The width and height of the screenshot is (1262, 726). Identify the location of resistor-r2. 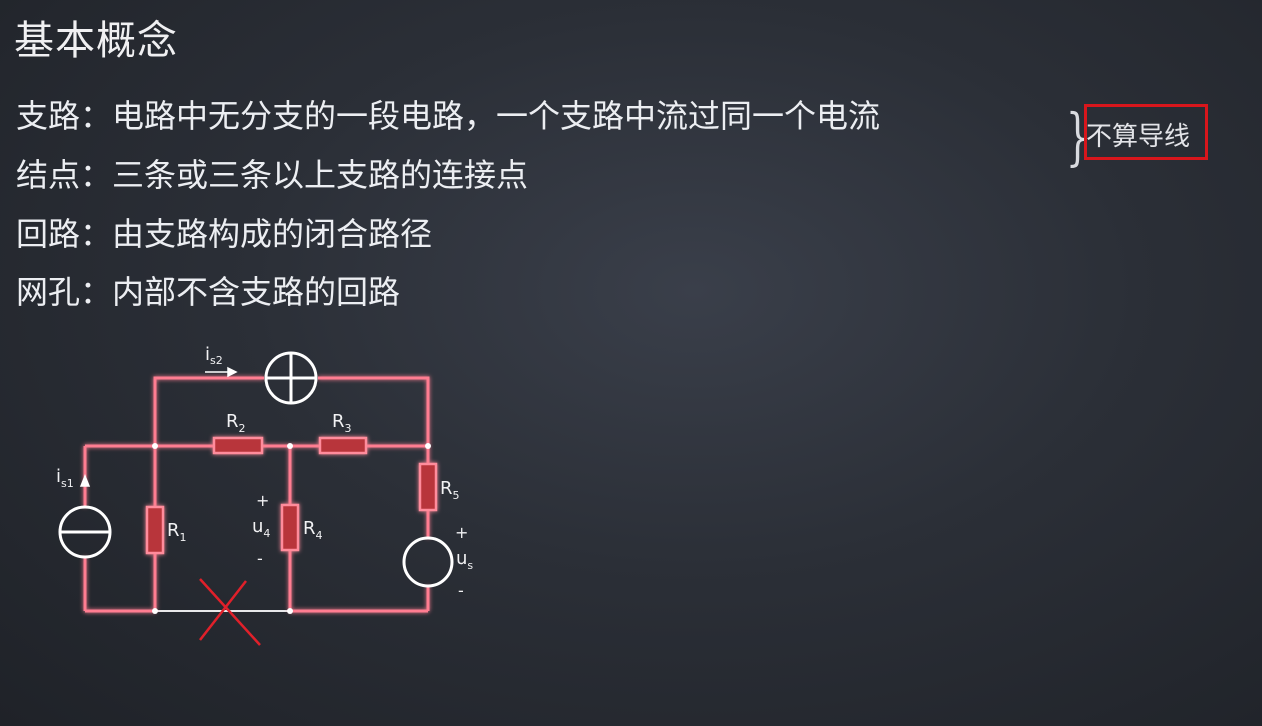
(238, 445).